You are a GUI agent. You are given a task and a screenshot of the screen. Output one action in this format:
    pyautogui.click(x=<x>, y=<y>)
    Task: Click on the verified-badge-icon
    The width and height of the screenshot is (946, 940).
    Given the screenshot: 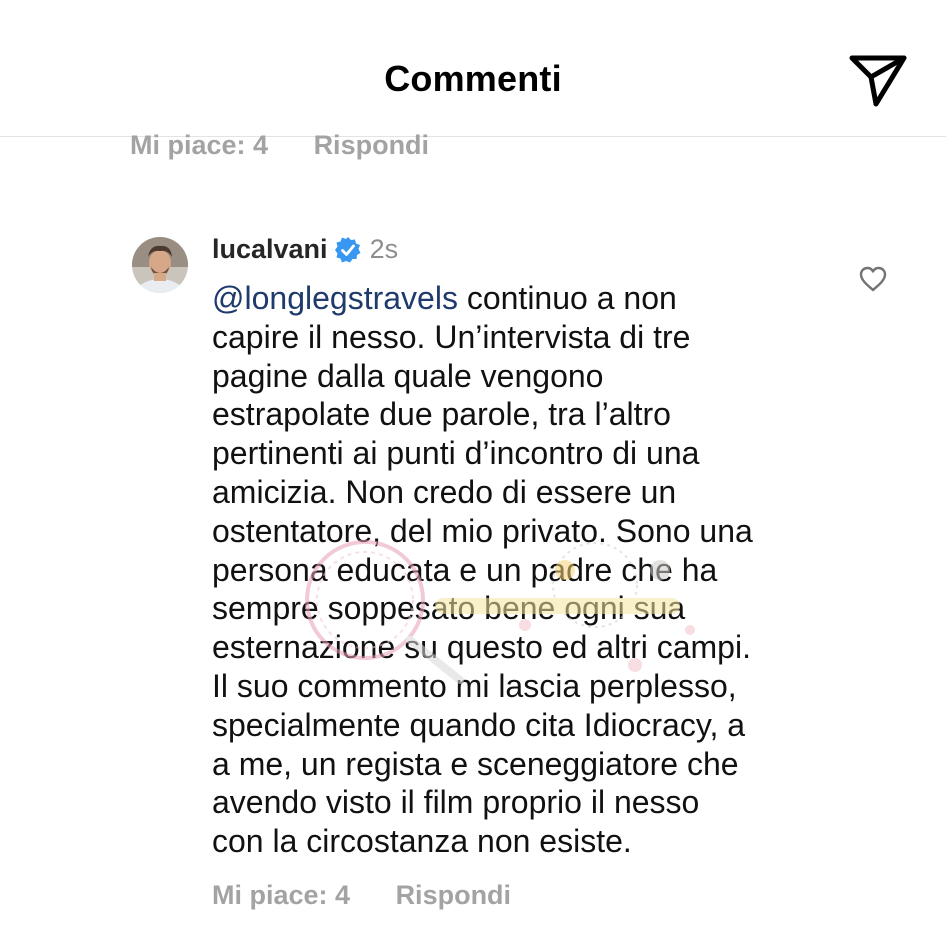 What is the action you would take?
    pyautogui.click(x=348, y=250)
    